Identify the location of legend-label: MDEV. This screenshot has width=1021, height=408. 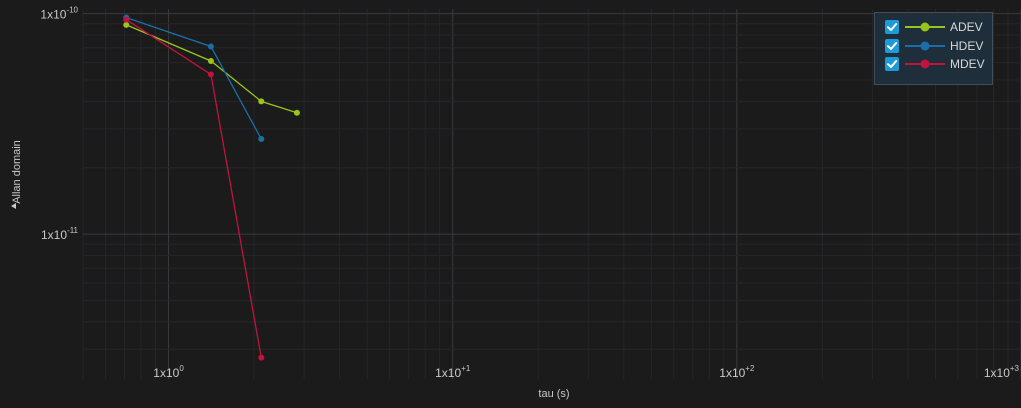
(967, 64).